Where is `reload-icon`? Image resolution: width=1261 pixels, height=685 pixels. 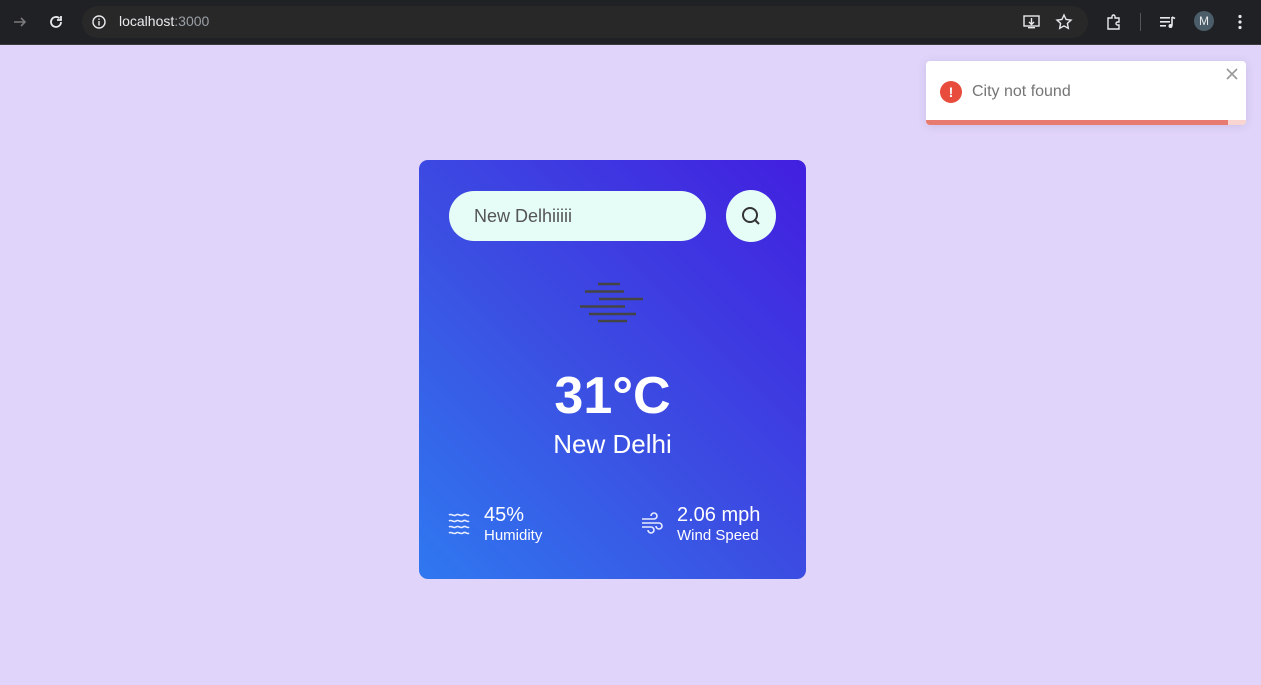
reload-icon is located at coordinates (56, 22).